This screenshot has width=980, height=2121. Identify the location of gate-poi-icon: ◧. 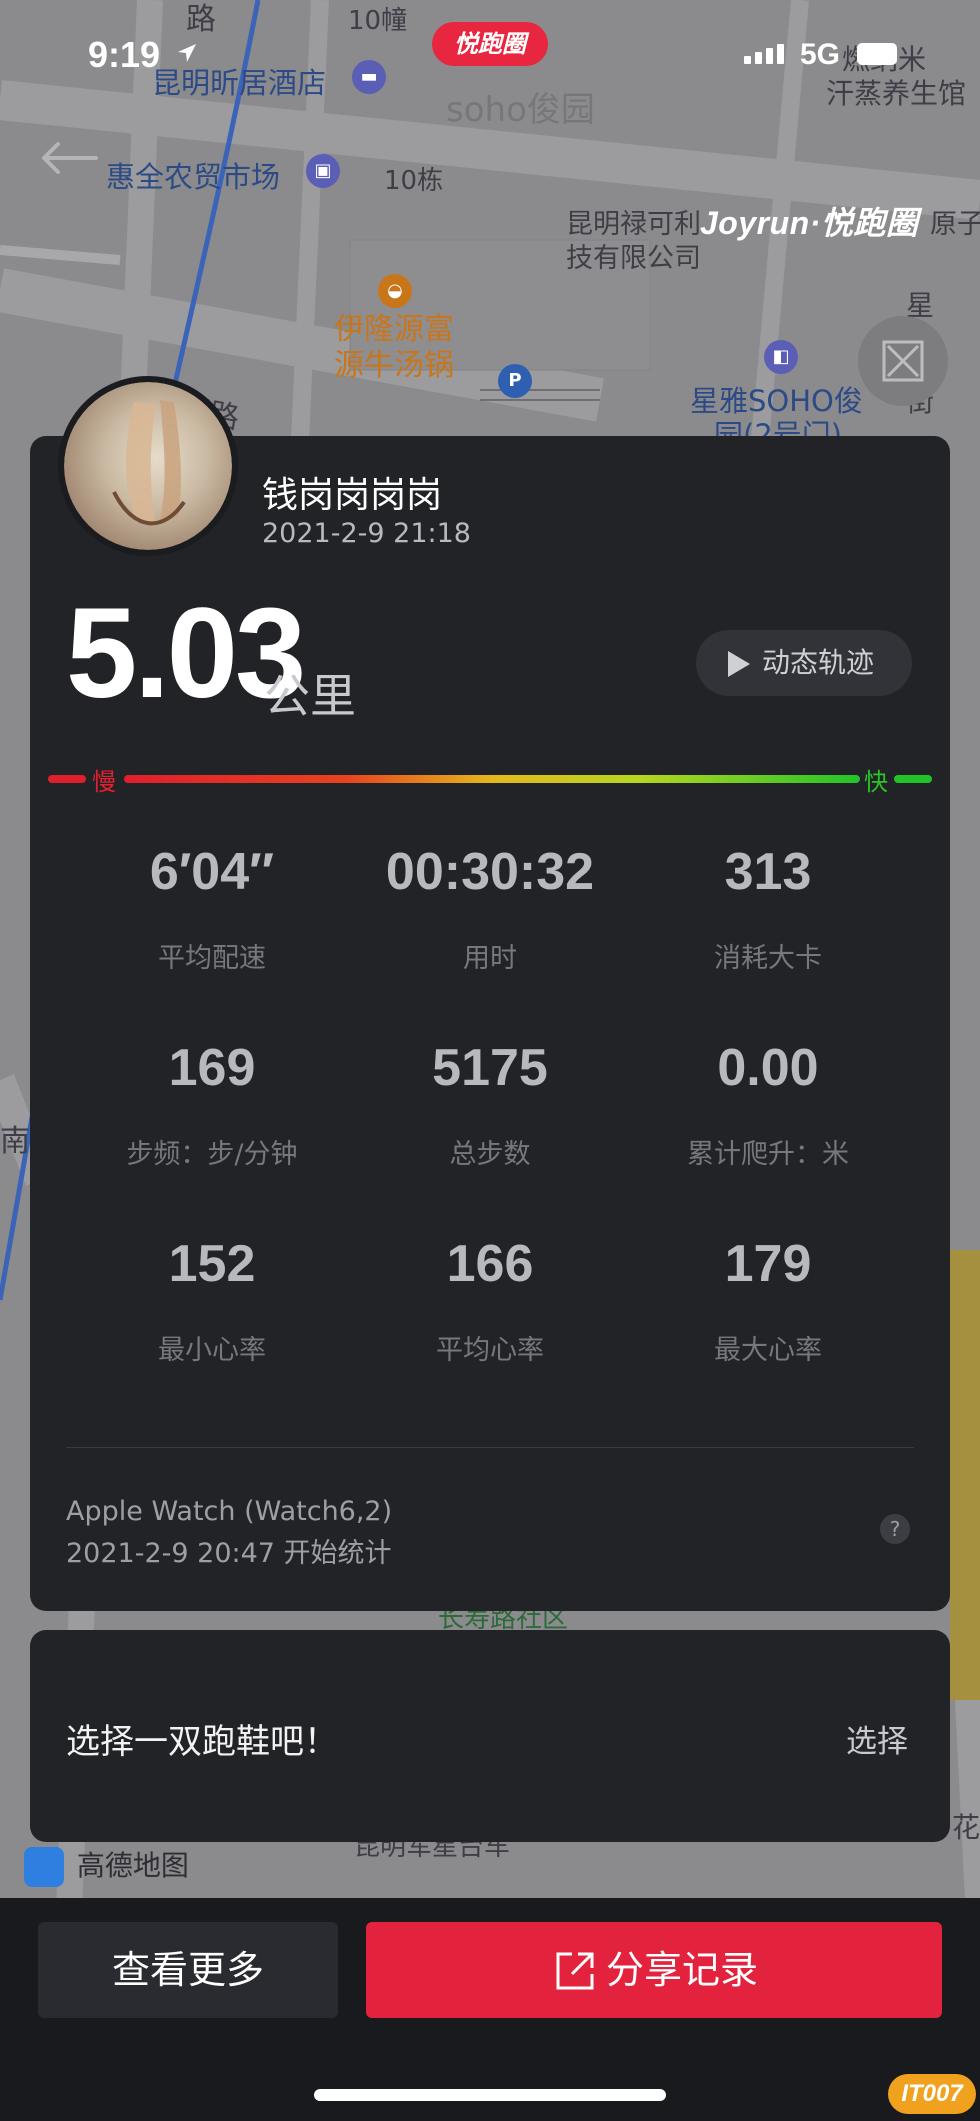
(781, 357).